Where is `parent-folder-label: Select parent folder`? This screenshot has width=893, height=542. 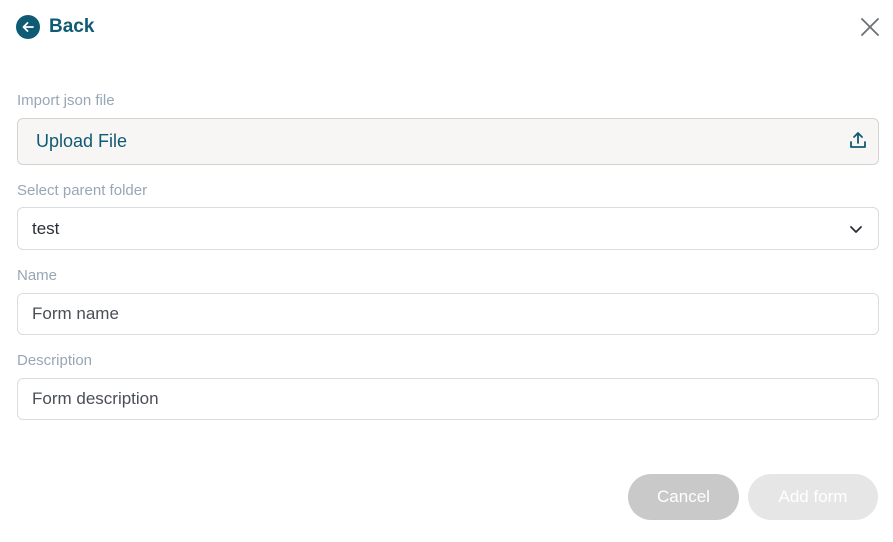
parent-folder-label: Select parent folder is located at coordinates (82, 190).